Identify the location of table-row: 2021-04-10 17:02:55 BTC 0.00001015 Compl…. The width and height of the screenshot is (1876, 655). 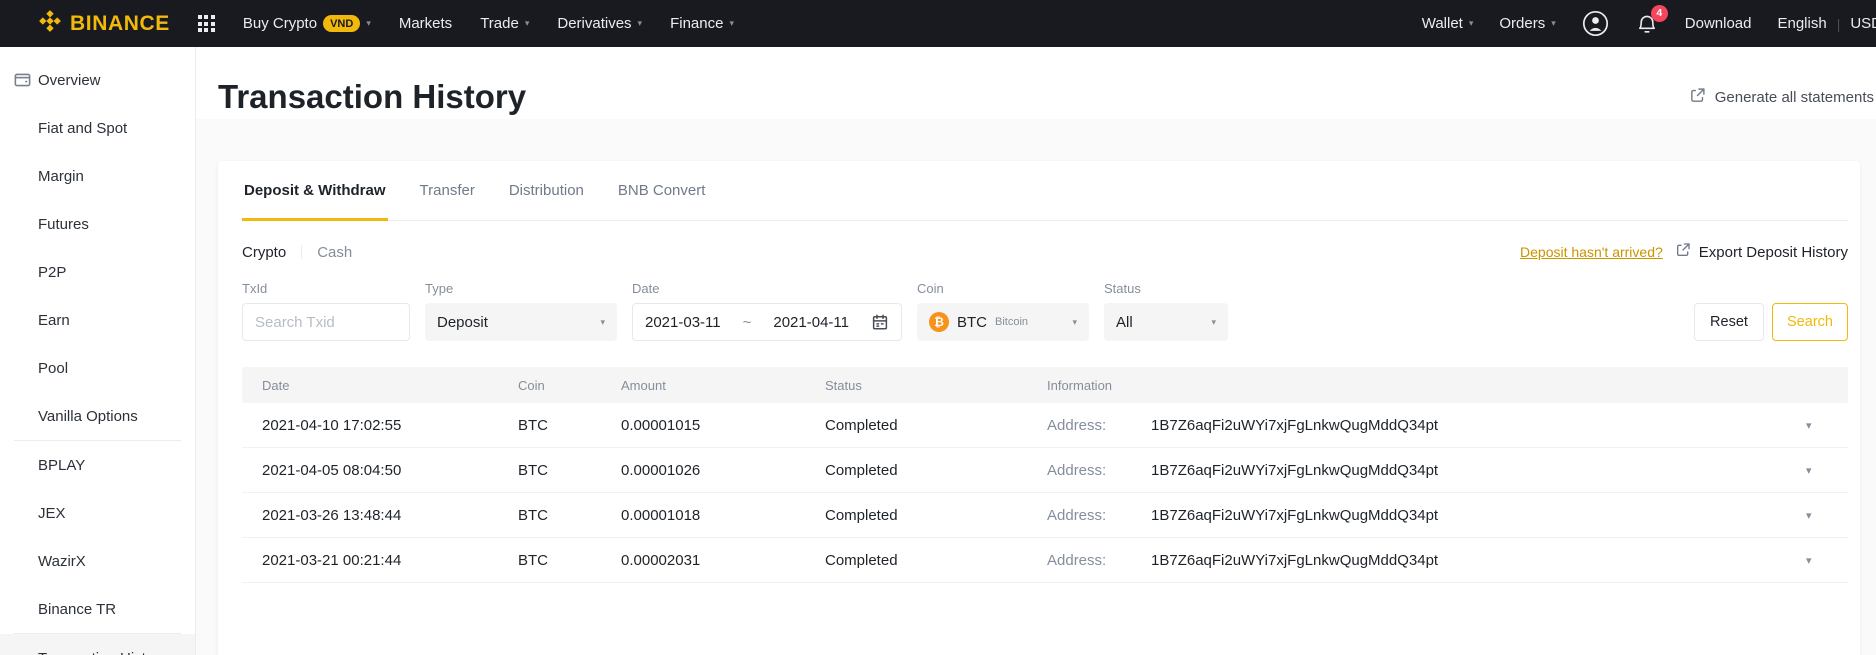
(1045, 425).